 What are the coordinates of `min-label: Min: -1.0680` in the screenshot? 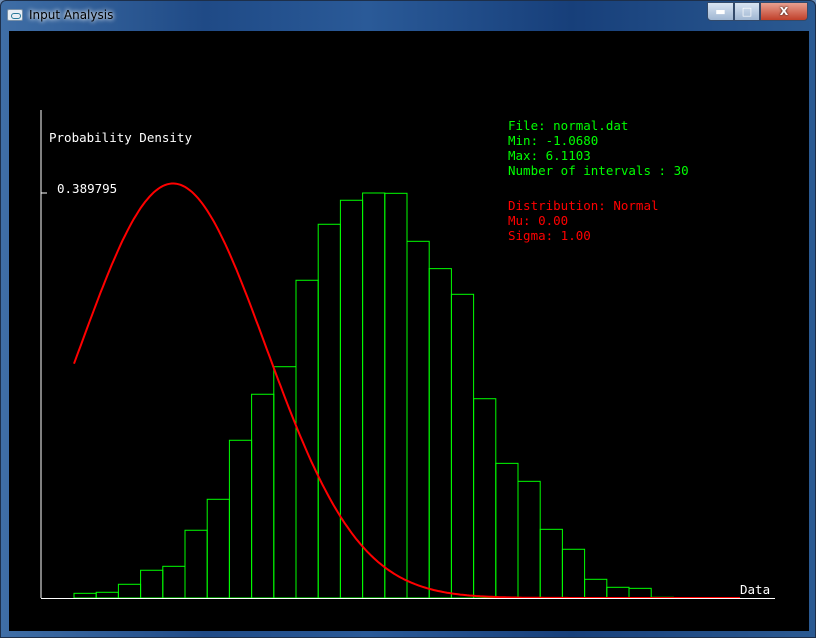 It's located at (553, 140).